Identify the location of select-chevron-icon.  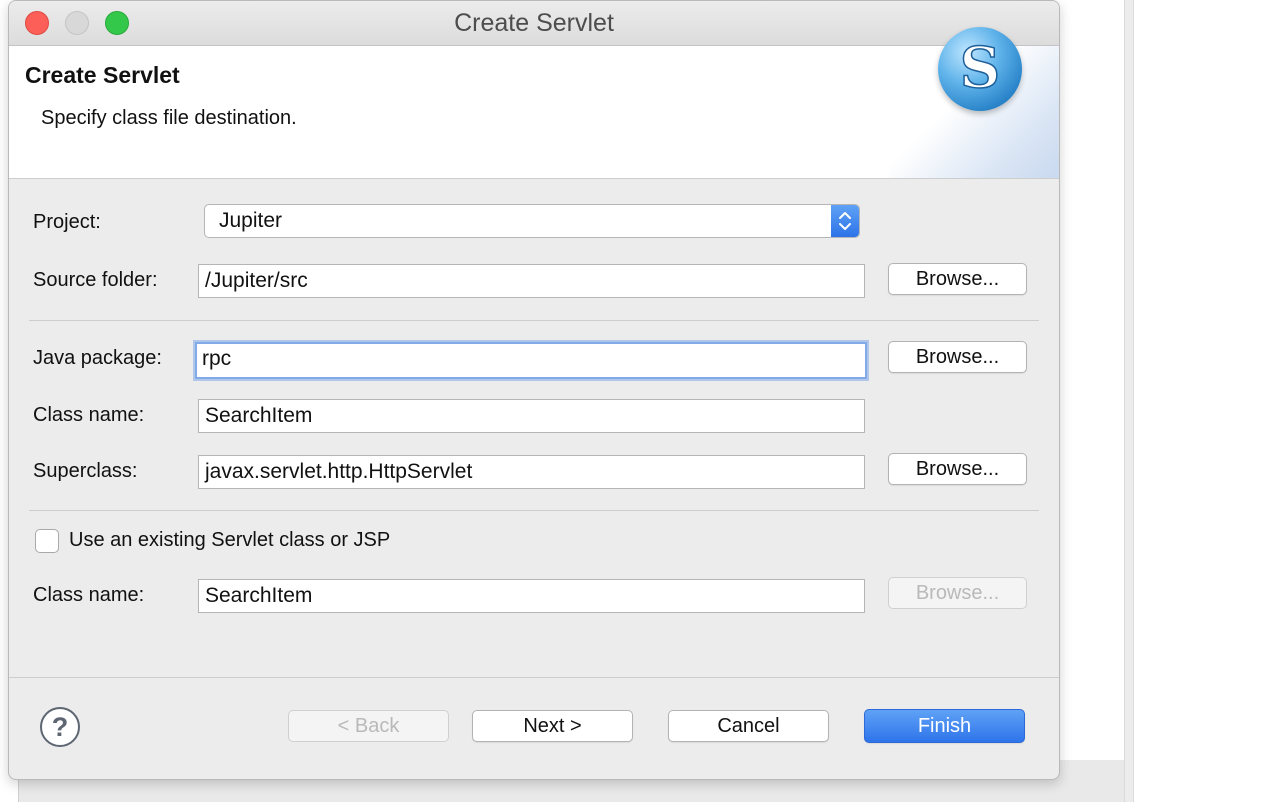
(845, 221).